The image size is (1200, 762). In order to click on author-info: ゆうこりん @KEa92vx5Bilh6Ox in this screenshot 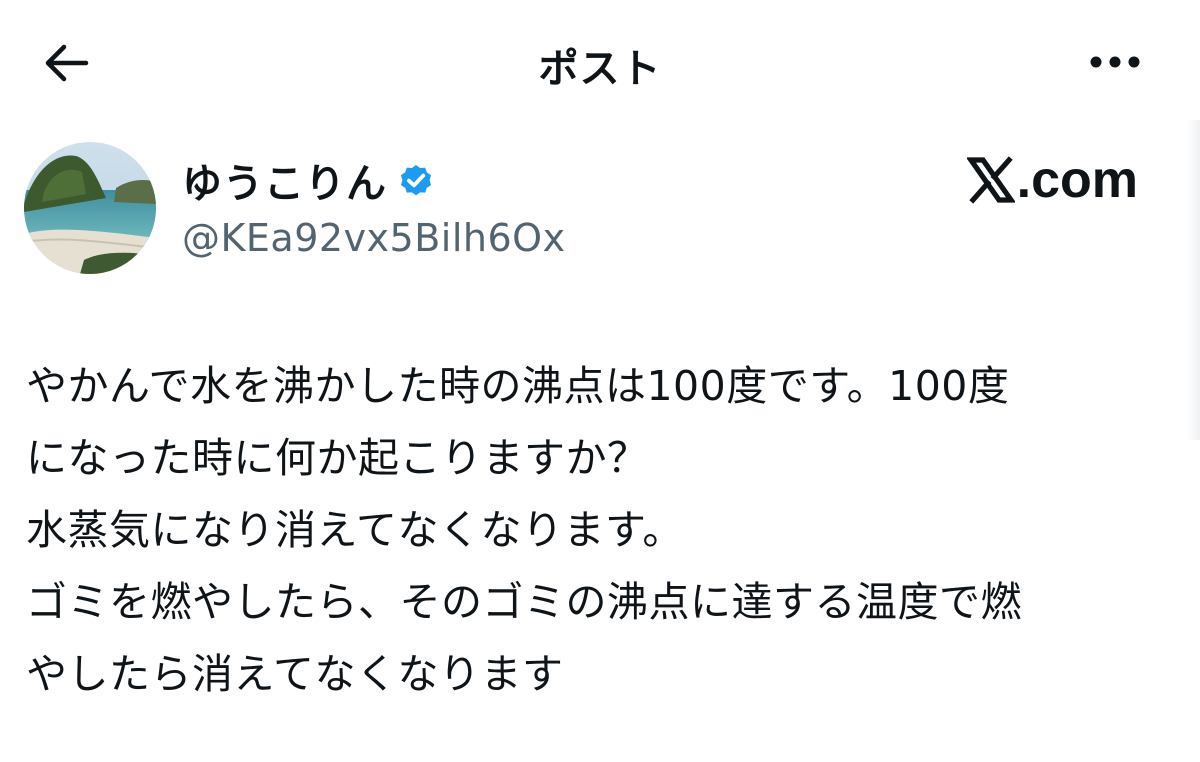, I will do `click(374, 206)`.